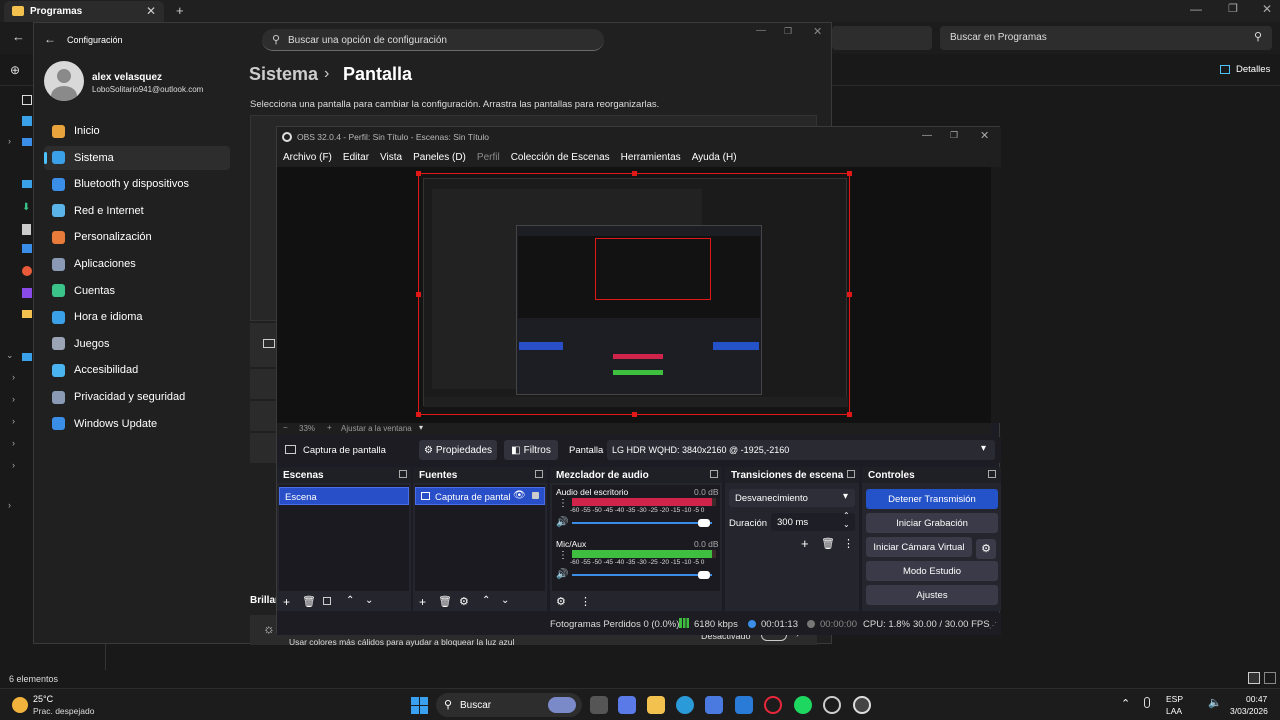 The height and width of the screenshot is (720, 1280). I want to click on zoom-in-icon: +, so click(329, 427).